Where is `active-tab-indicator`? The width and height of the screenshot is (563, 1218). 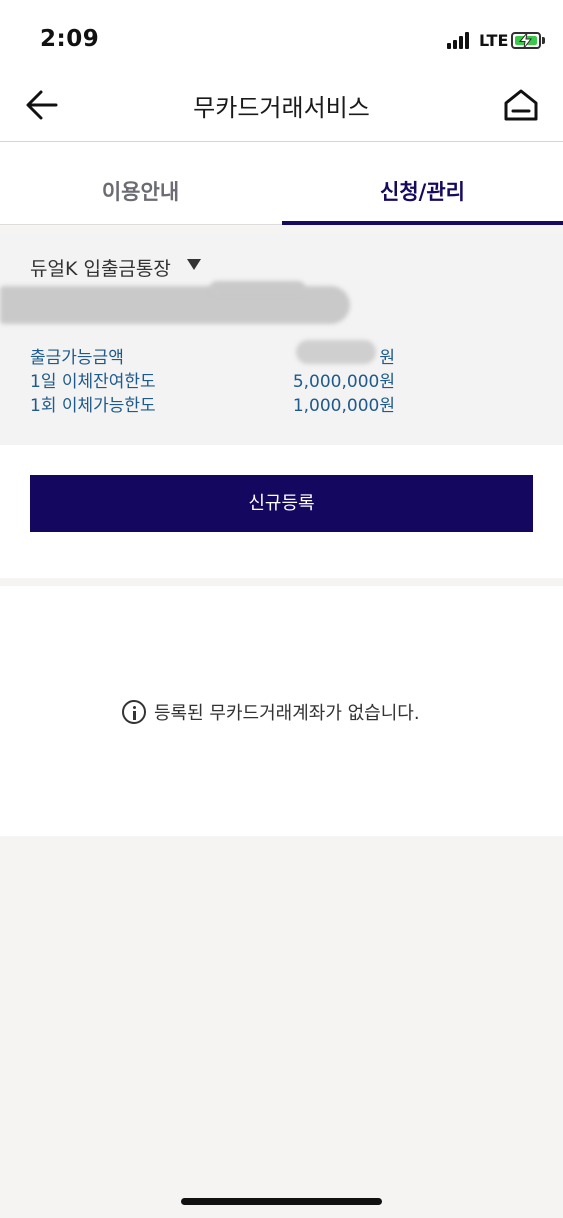
active-tab-indicator is located at coordinates (422, 223).